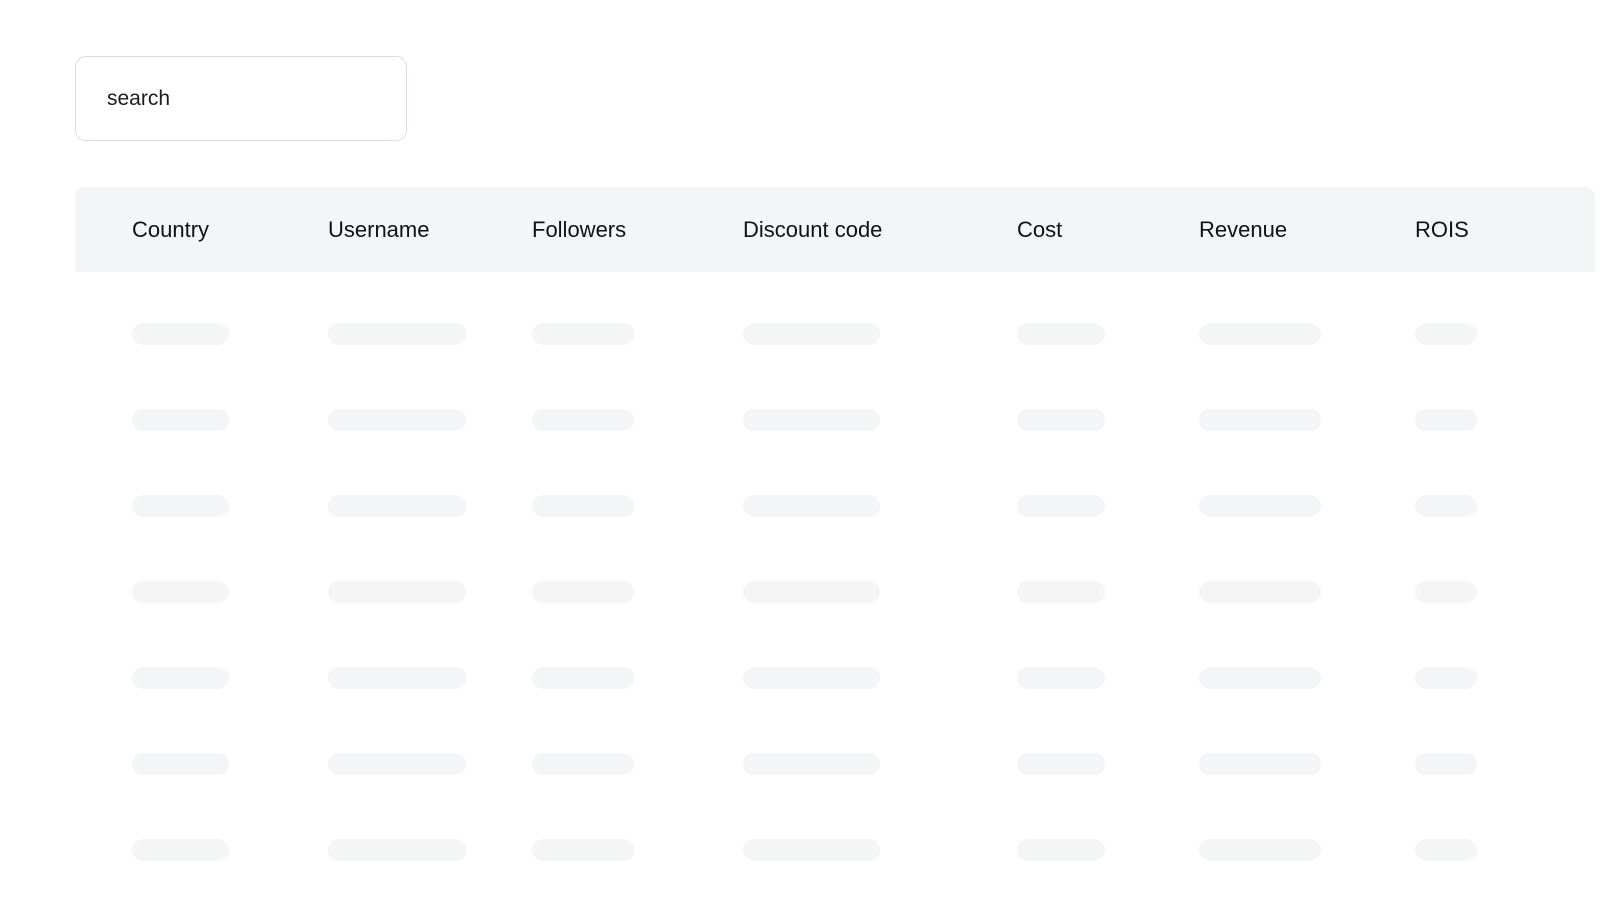  Describe the element at coordinates (856, 229) in the screenshot. I see `column-header-discount-code: Discount code` at that location.